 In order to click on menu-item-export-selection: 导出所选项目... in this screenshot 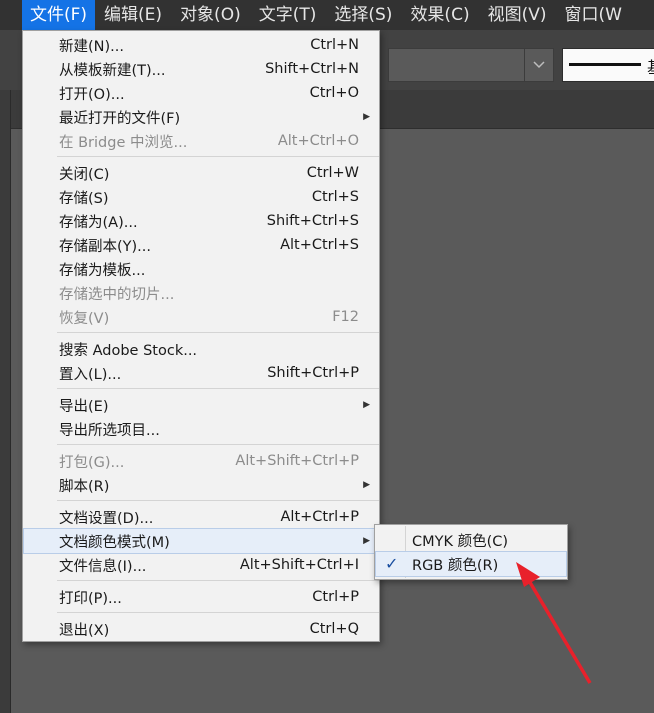, I will do `click(201, 429)`.